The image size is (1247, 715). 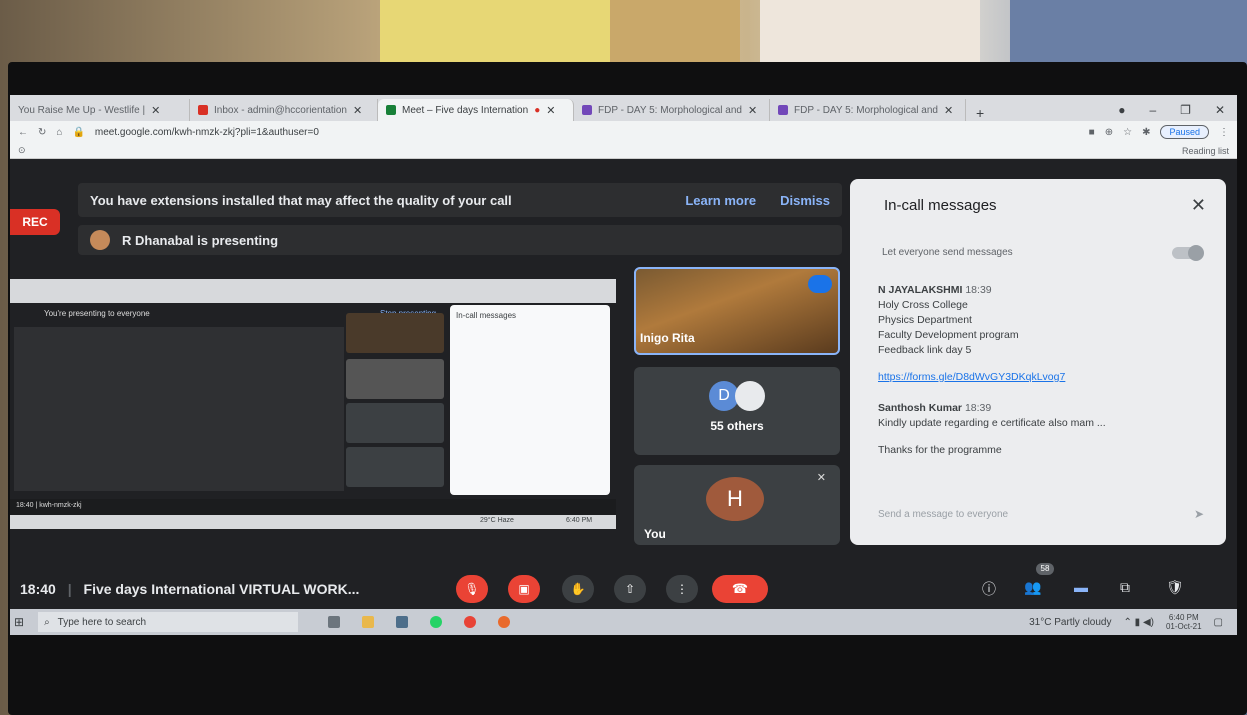 What do you see at coordinates (1185, 110) in the screenshot?
I see `maximize-button: ❐` at bounding box center [1185, 110].